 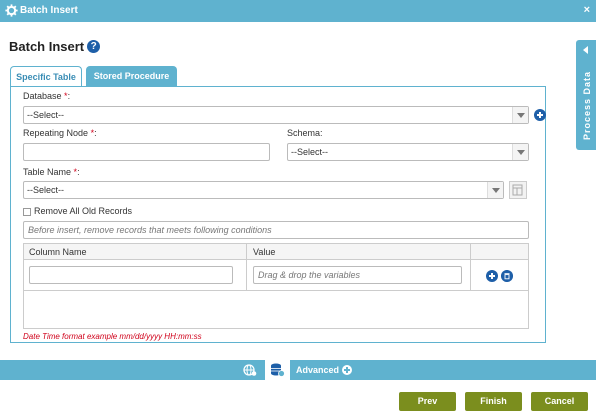 I want to click on tab-stored-procedure: Stored Procedure, so click(x=131, y=76).